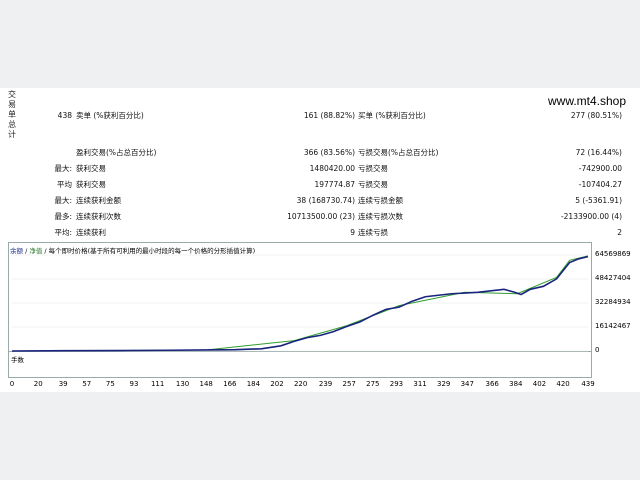 The image size is (640, 480). I want to click on x-tick-label: 275, so click(373, 384).